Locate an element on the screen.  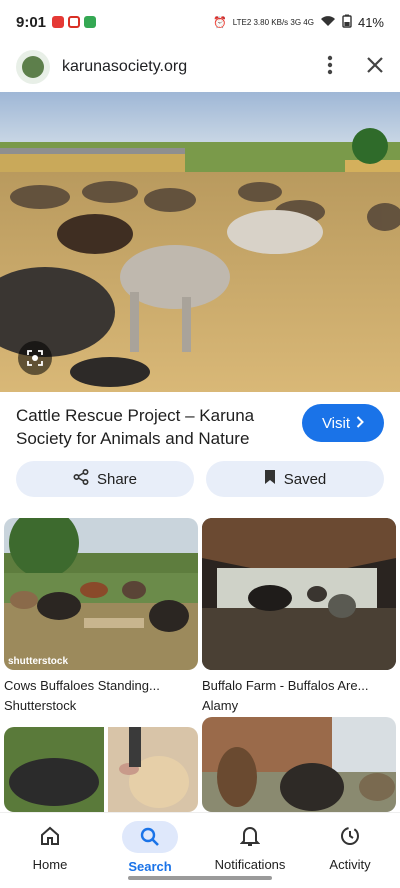
saved-button: Saved is located at coordinates (295, 479).